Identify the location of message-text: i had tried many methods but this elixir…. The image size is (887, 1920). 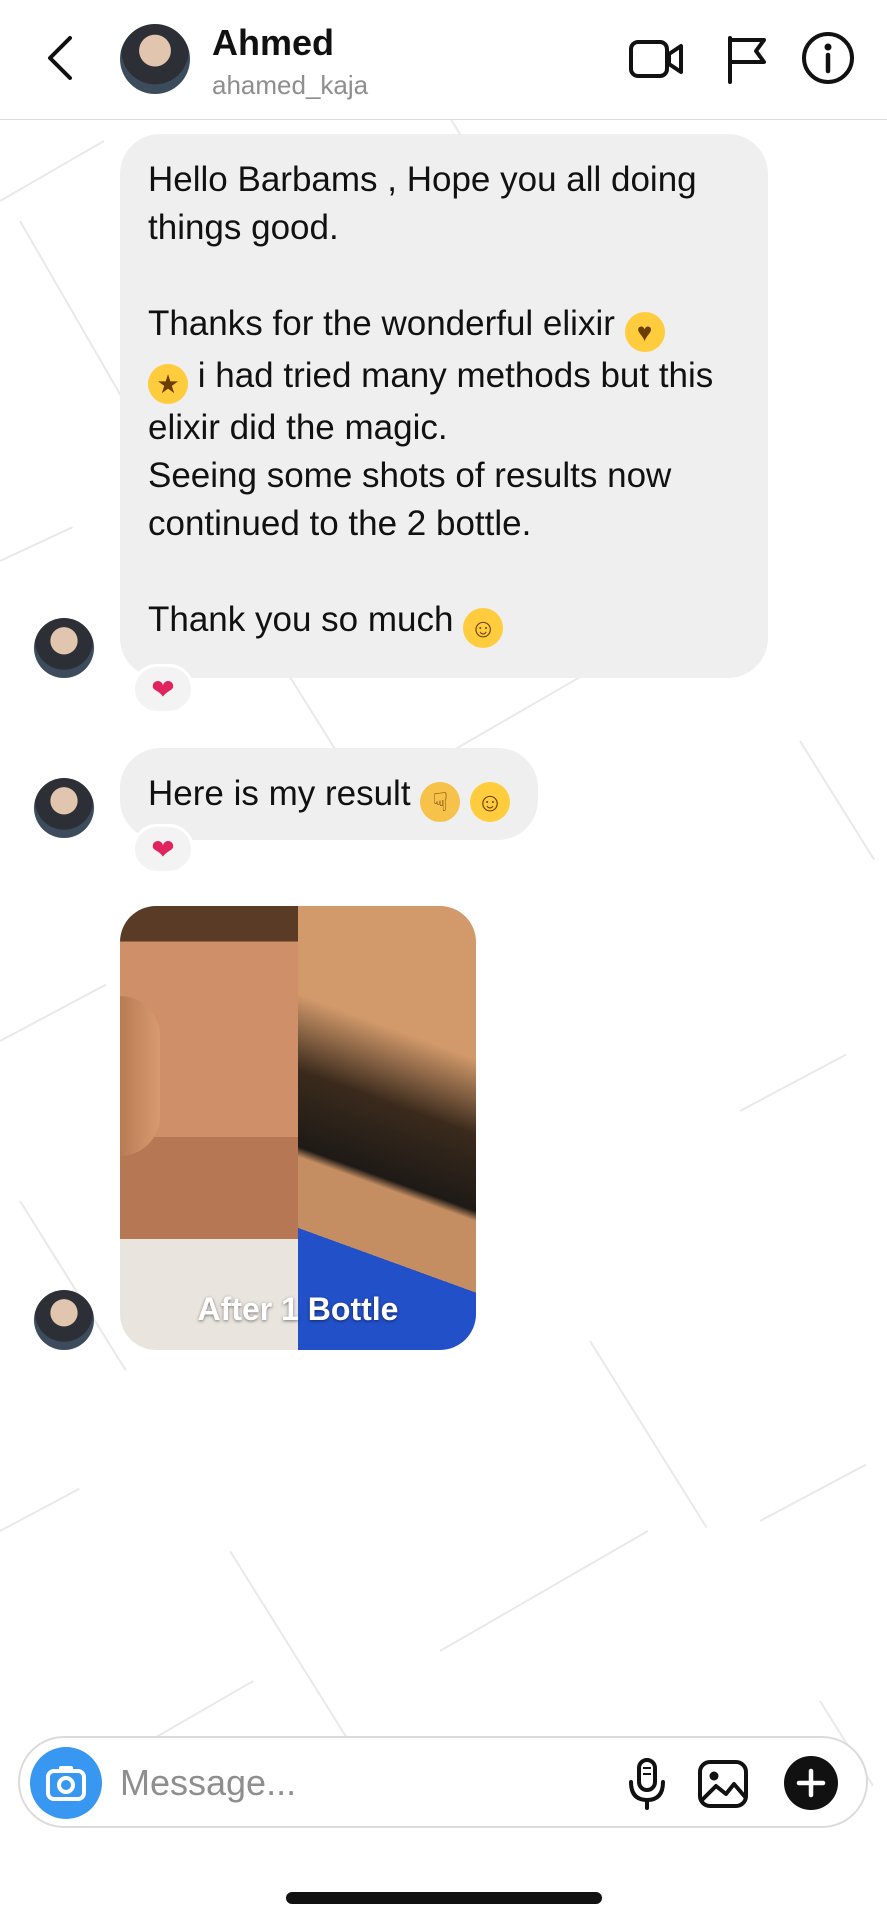
(431, 401).